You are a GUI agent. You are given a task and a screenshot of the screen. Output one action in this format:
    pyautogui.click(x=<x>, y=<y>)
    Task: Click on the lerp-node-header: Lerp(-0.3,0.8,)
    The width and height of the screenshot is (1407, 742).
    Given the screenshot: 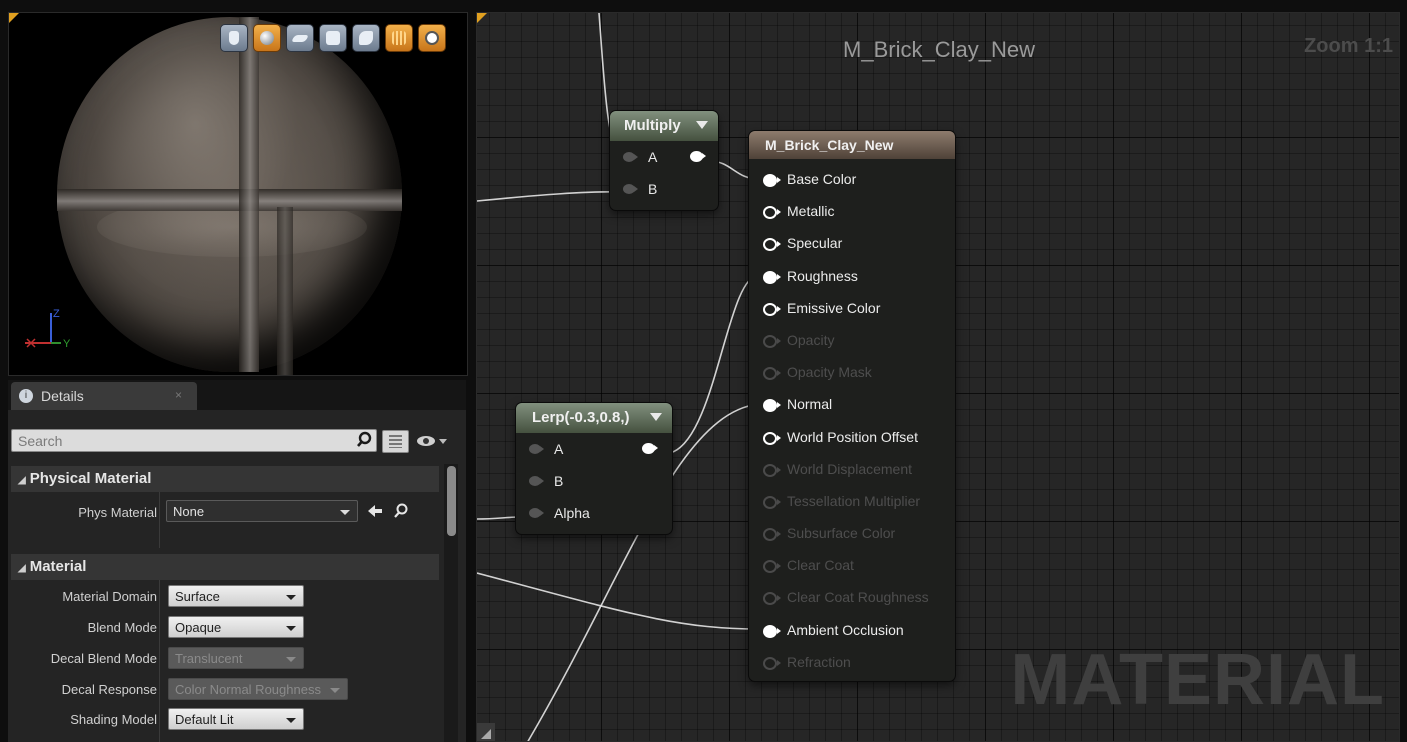 What is the action you would take?
    pyautogui.click(x=594, y=418)
    